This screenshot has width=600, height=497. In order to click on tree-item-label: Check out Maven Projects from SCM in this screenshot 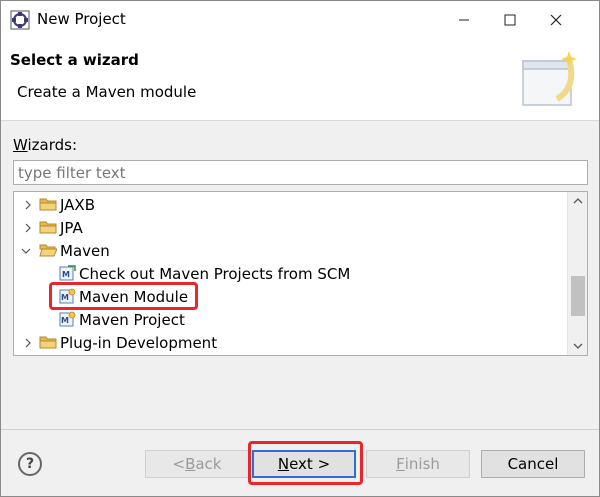, I will do `click(215, 273)`.